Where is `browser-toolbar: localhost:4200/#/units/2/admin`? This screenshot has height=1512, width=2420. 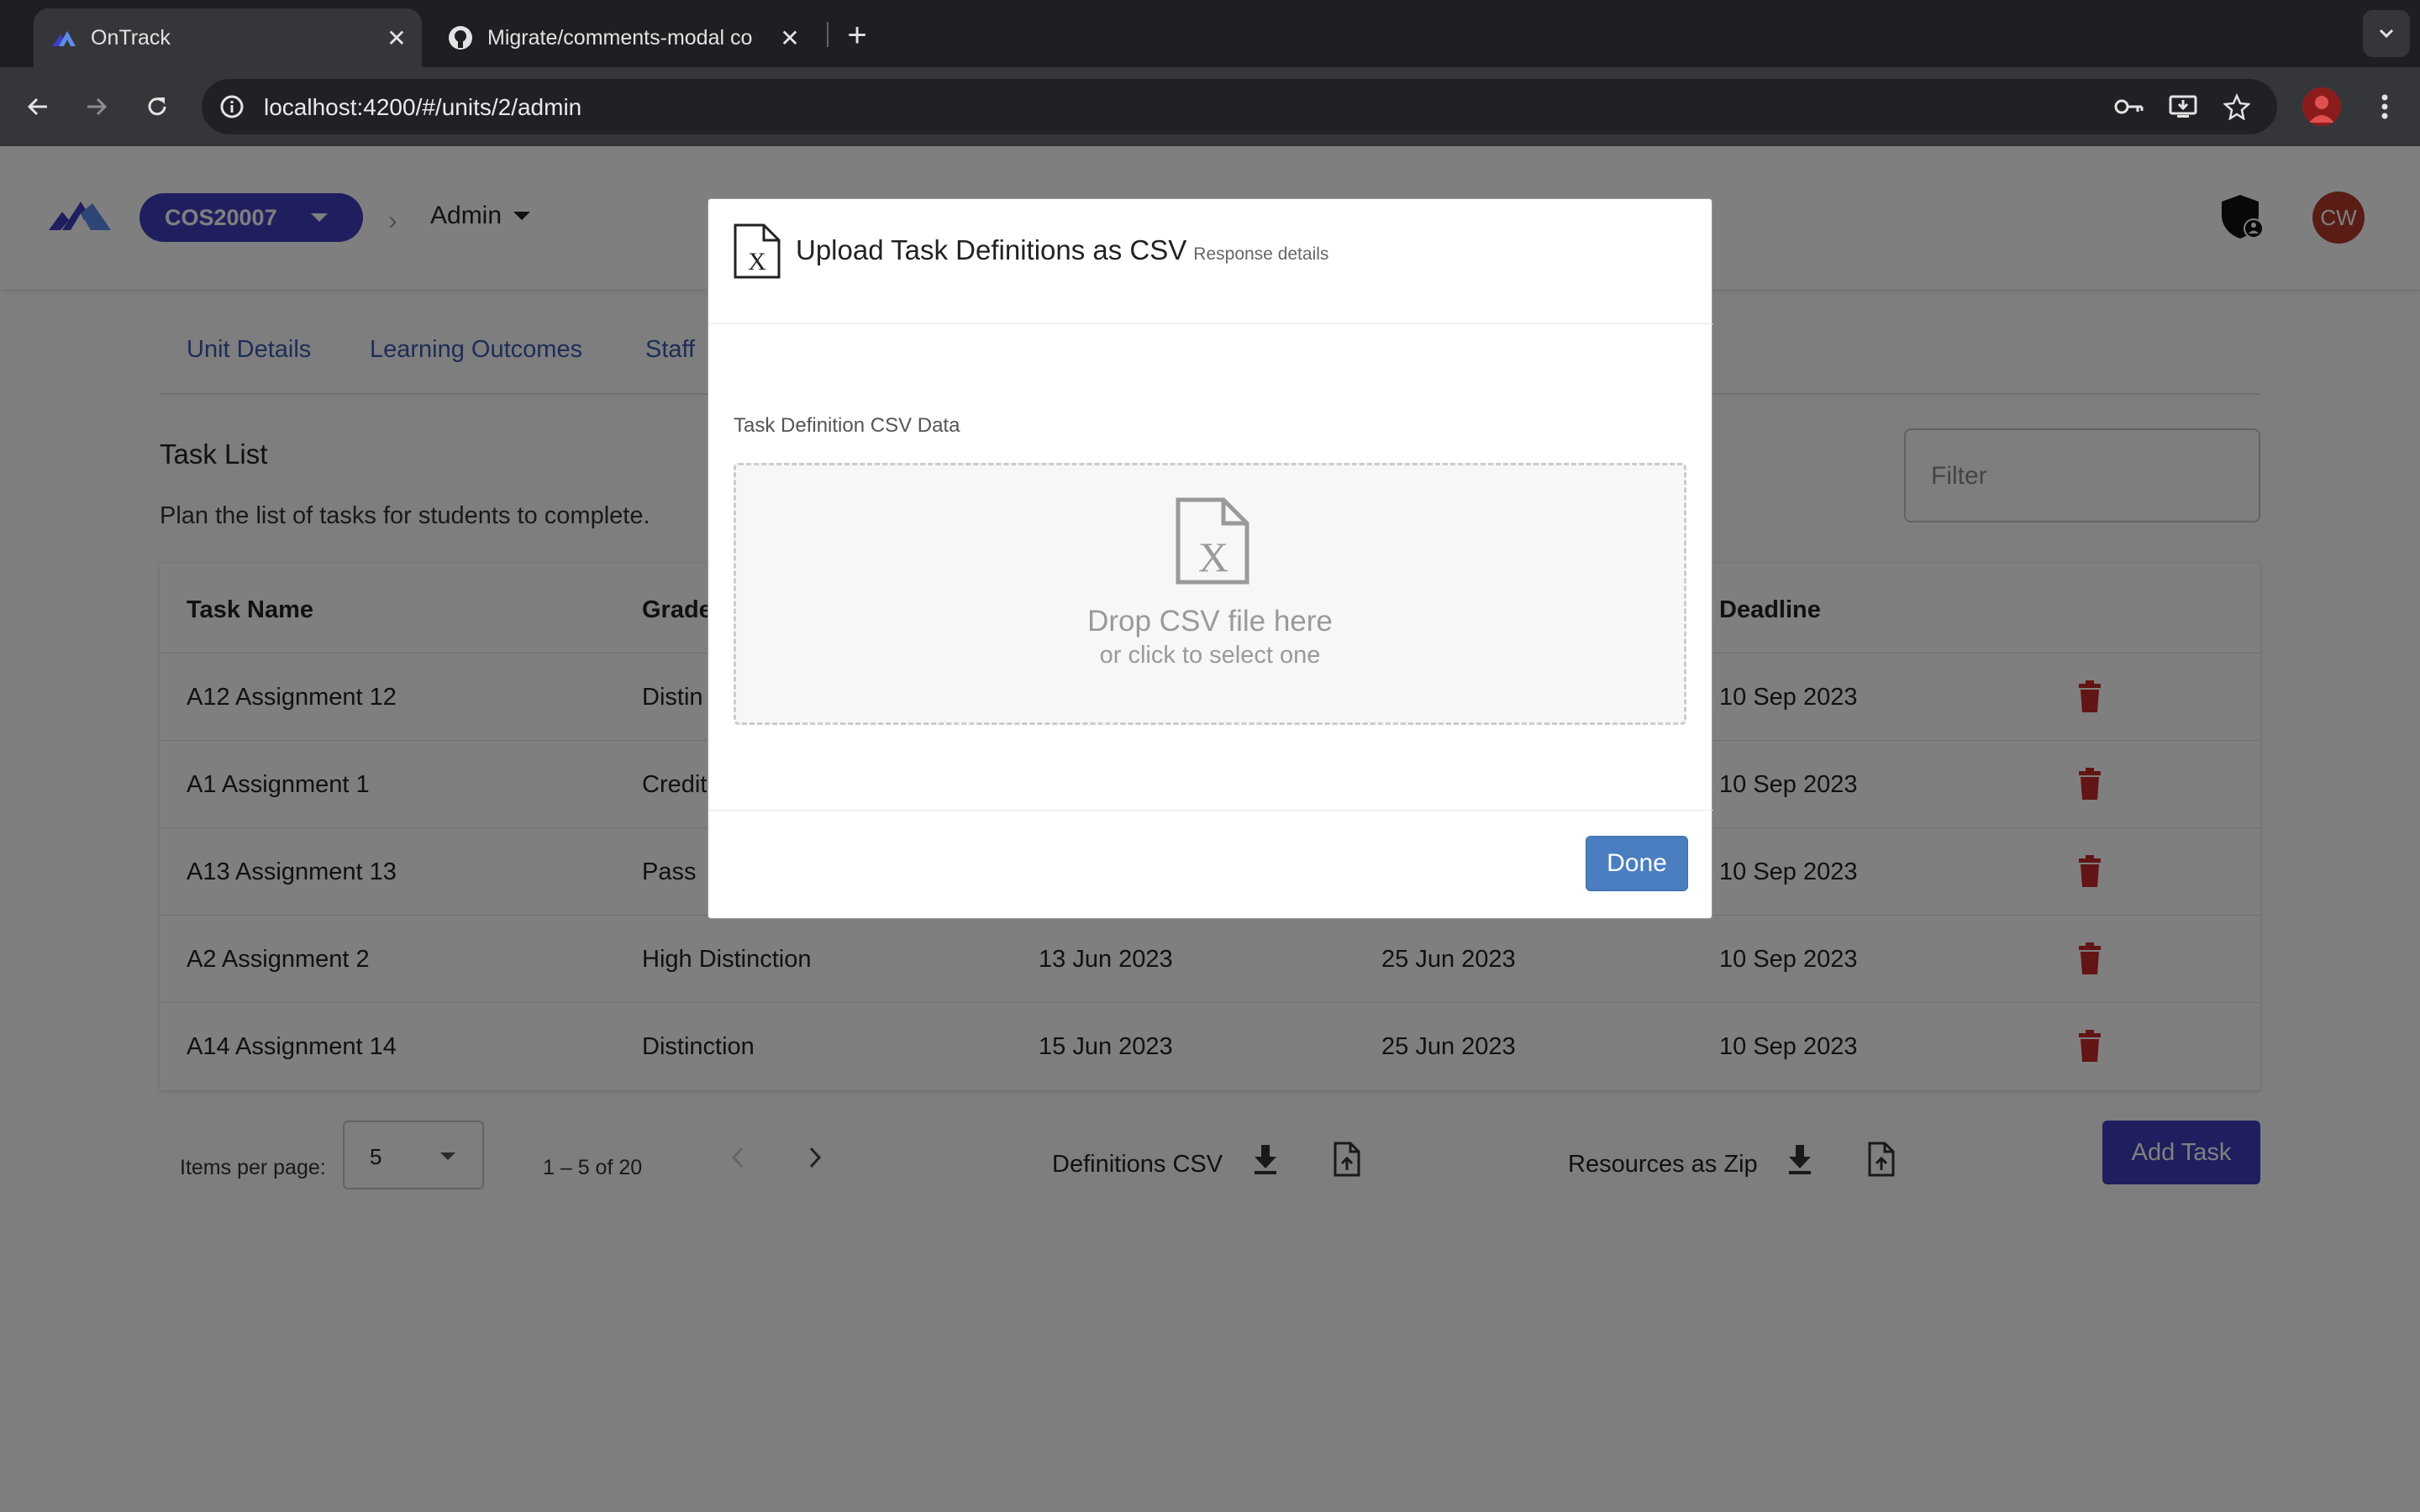 browser-toolbar: localhost:4200/#/units/2/admin is located at coordinates (1210, 106).